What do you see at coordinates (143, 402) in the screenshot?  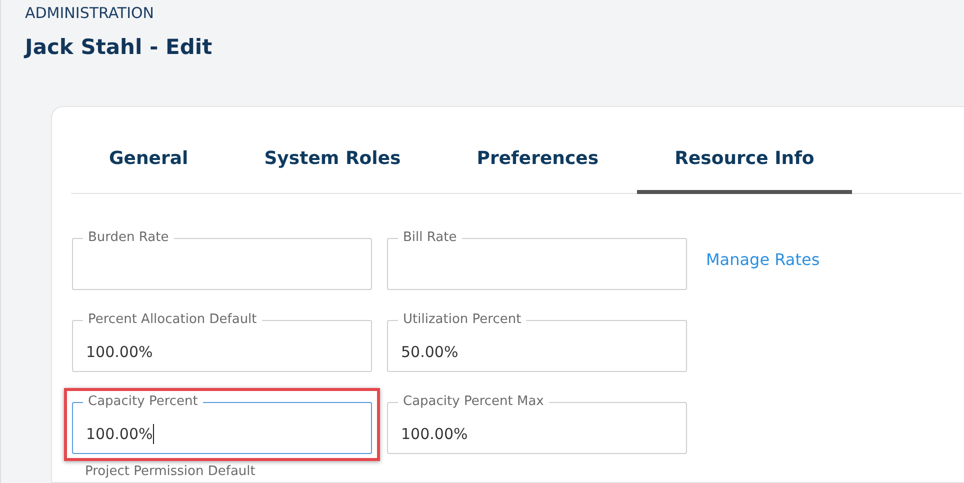 I see `field-label: Capacity Percent` at bounding box center [143, 402].